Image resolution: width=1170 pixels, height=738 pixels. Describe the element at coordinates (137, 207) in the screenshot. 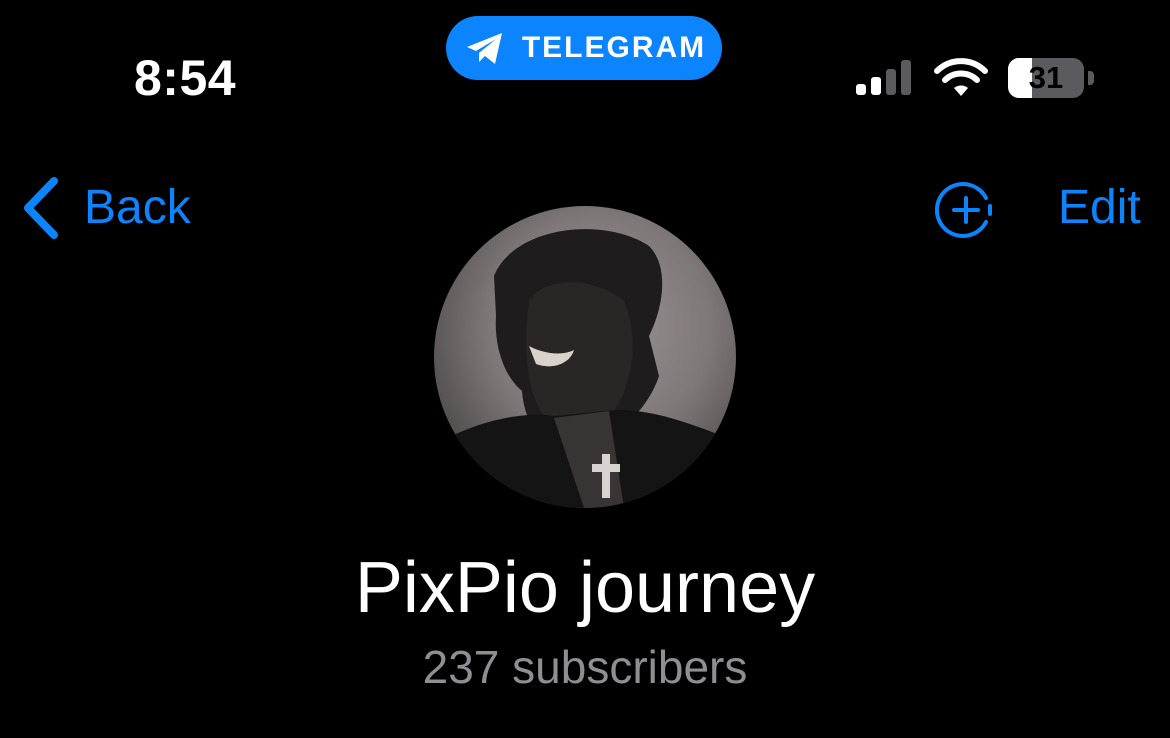

I see `back-label: Back` at that location.